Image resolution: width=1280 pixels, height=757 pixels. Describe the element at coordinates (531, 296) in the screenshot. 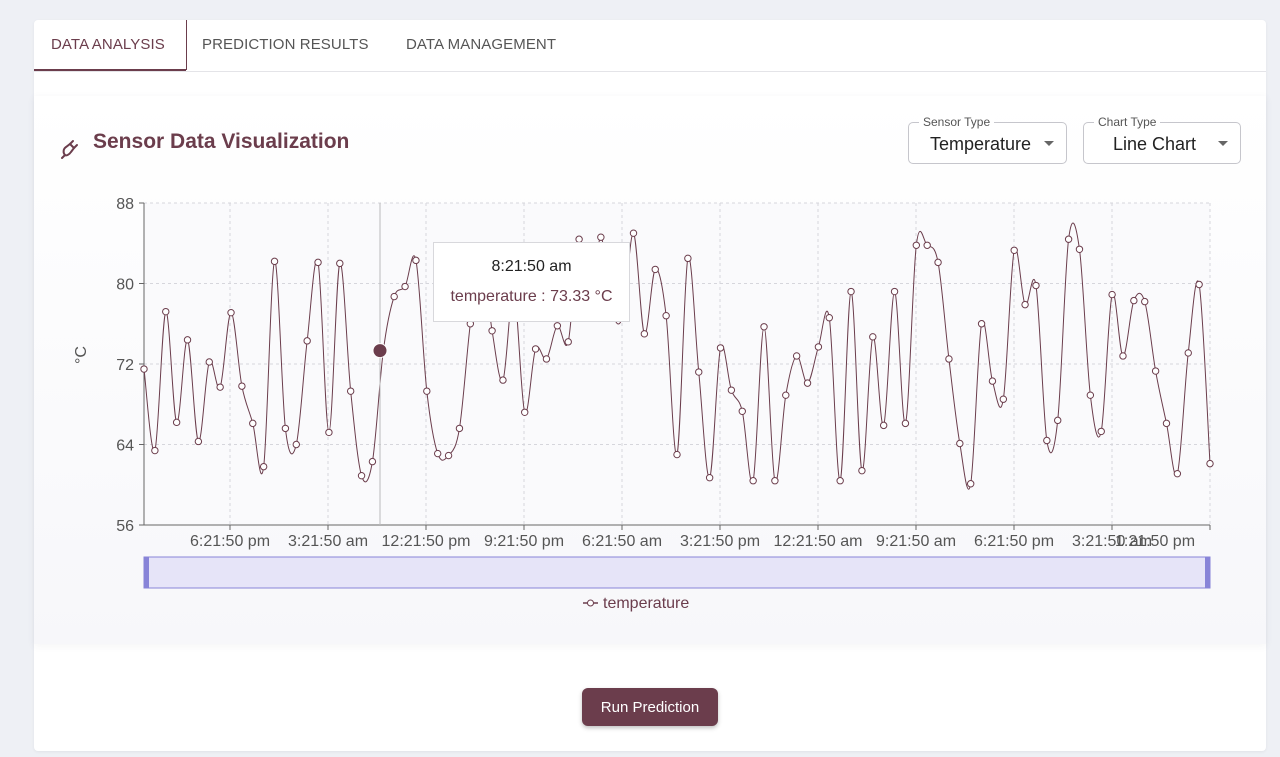

I see `tooltip-value: temperature : 73.33 °C` at that location.